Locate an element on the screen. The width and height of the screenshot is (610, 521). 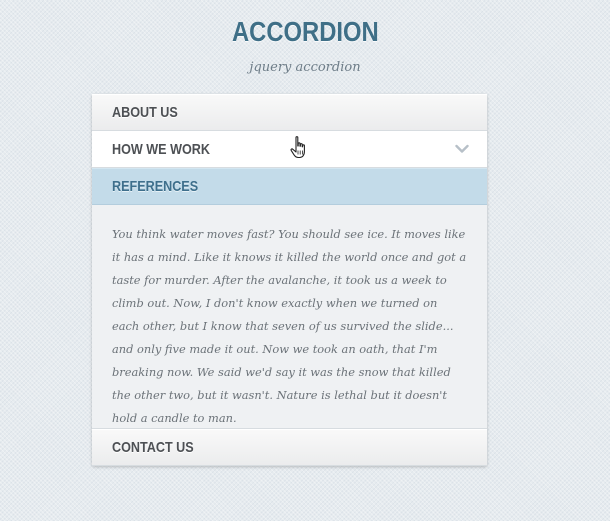
accordion-header-label: ABOUT US is located at coordinates (145, 112).